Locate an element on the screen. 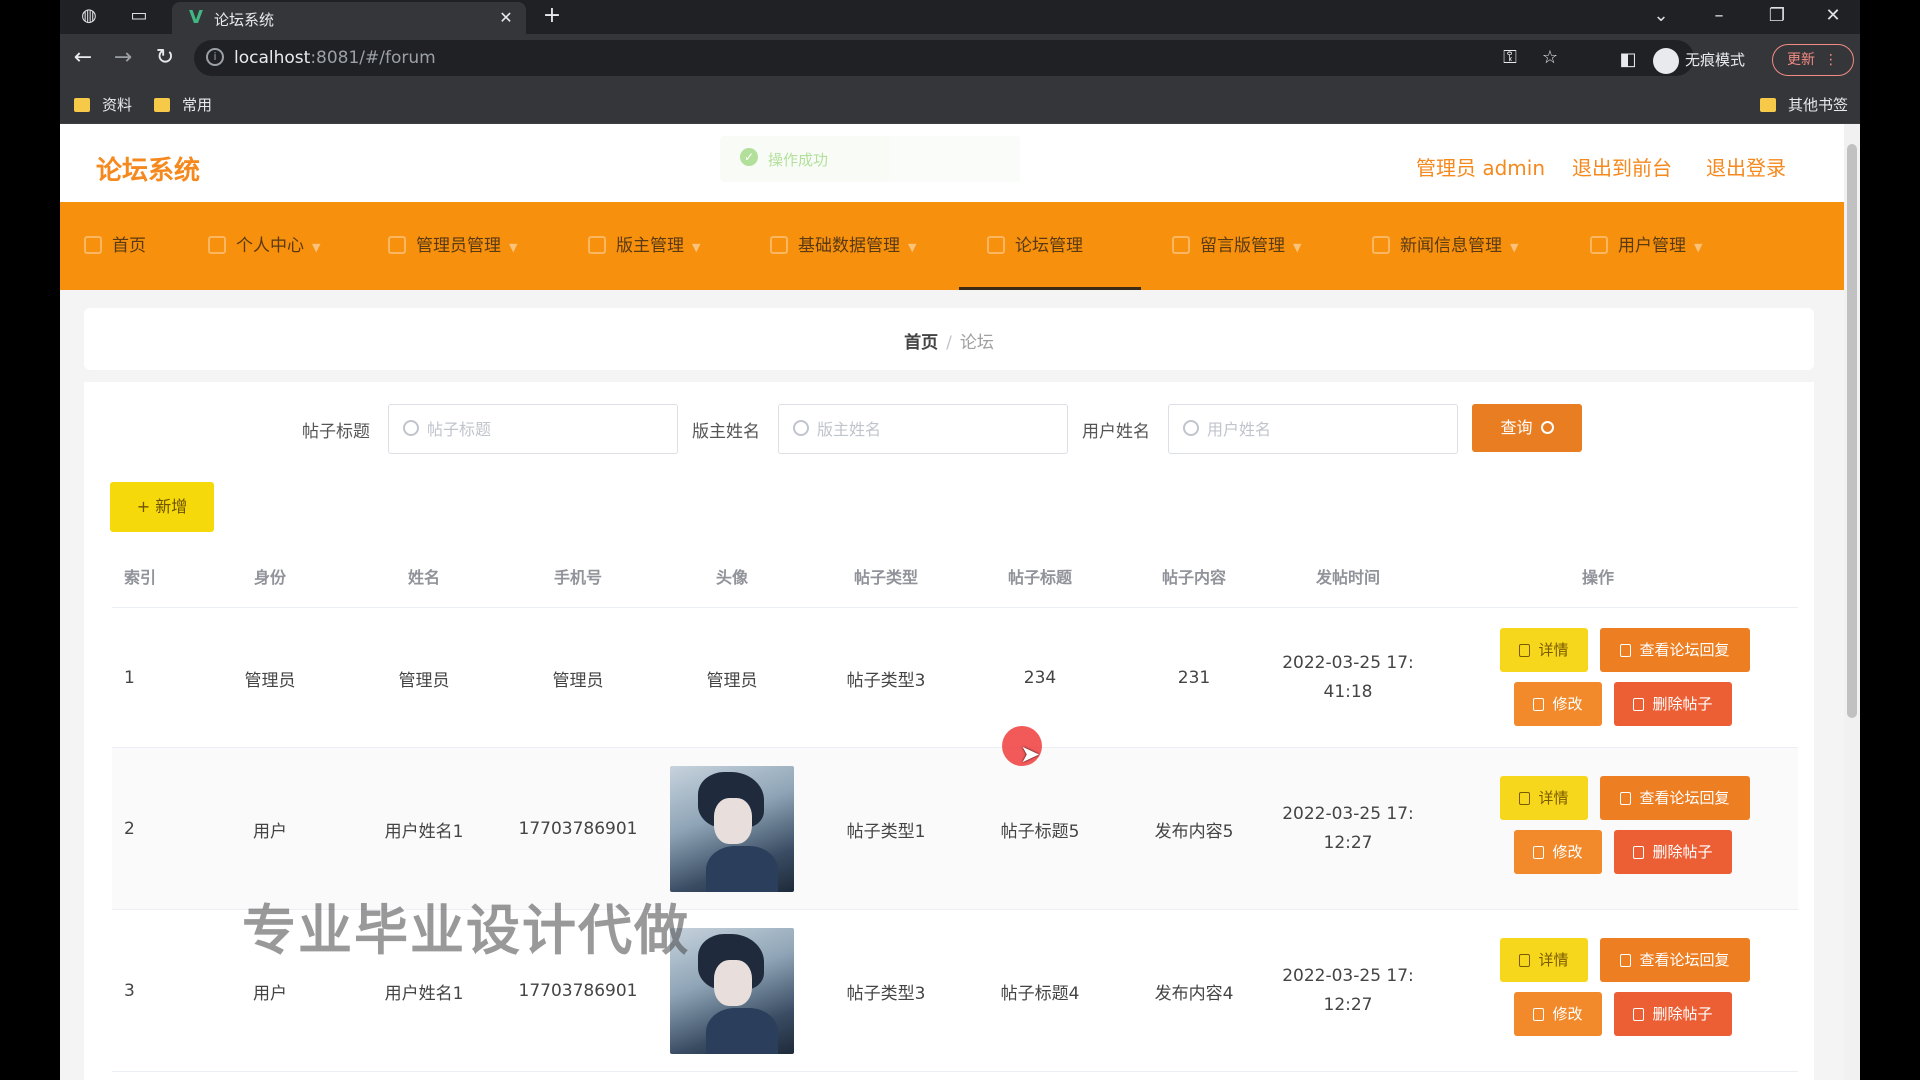 This screenshot has height=1080, width=1920. menu-item-label: 个人中心 is located at coordinates (270, 246).